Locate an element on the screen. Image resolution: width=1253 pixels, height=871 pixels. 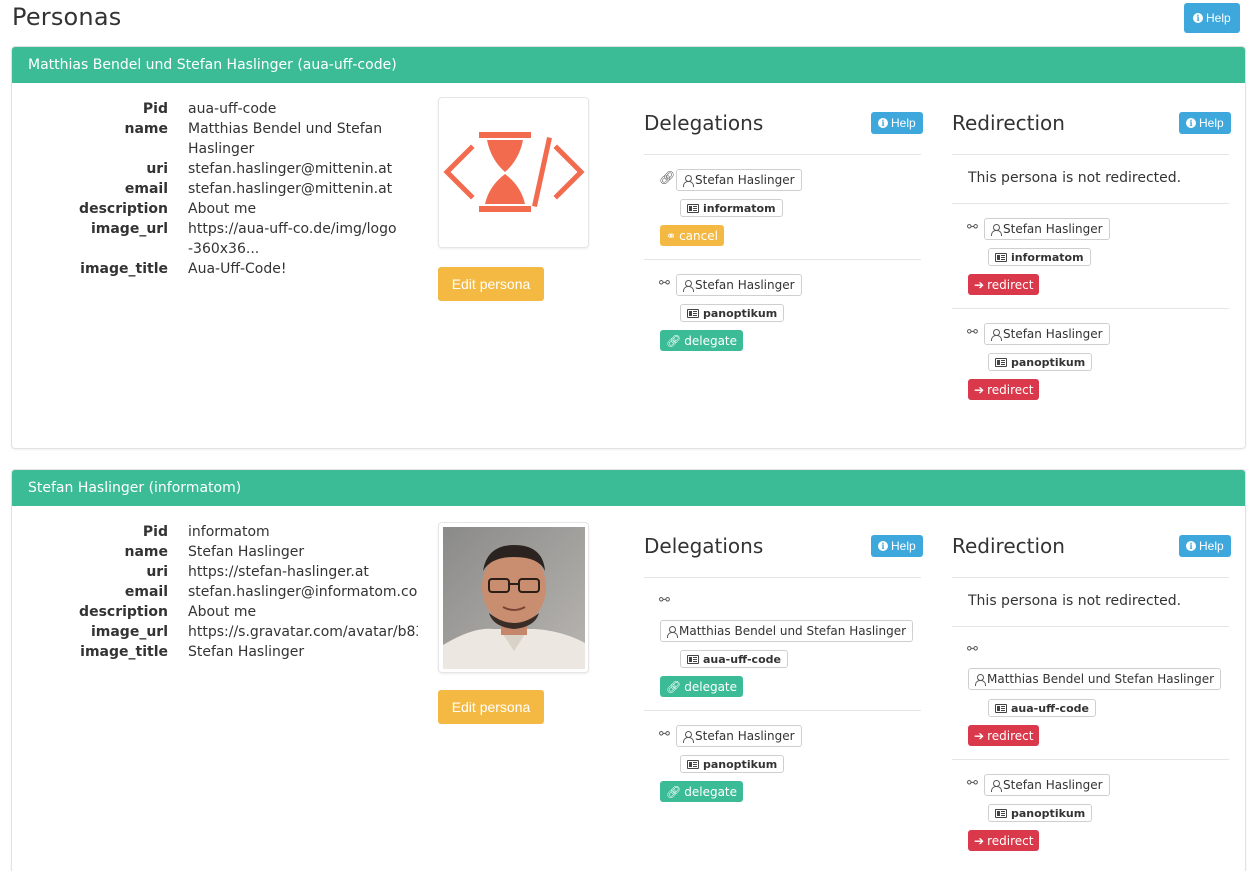
prop-value: stefan.haslinger@mittenin.at is located at coordinates (290, 169).